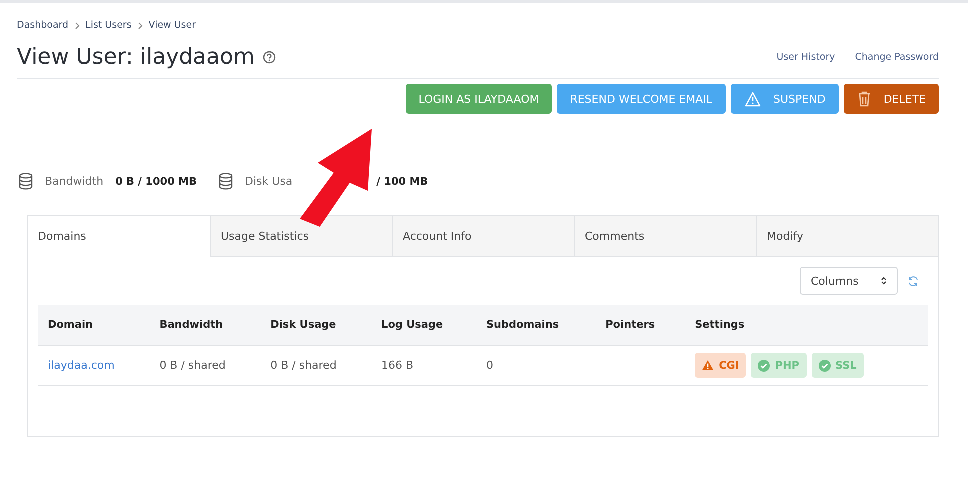 The height and width of the screenshot is (503, 968). I want to click on usage-label: Bandwidth, so click(74, 181).